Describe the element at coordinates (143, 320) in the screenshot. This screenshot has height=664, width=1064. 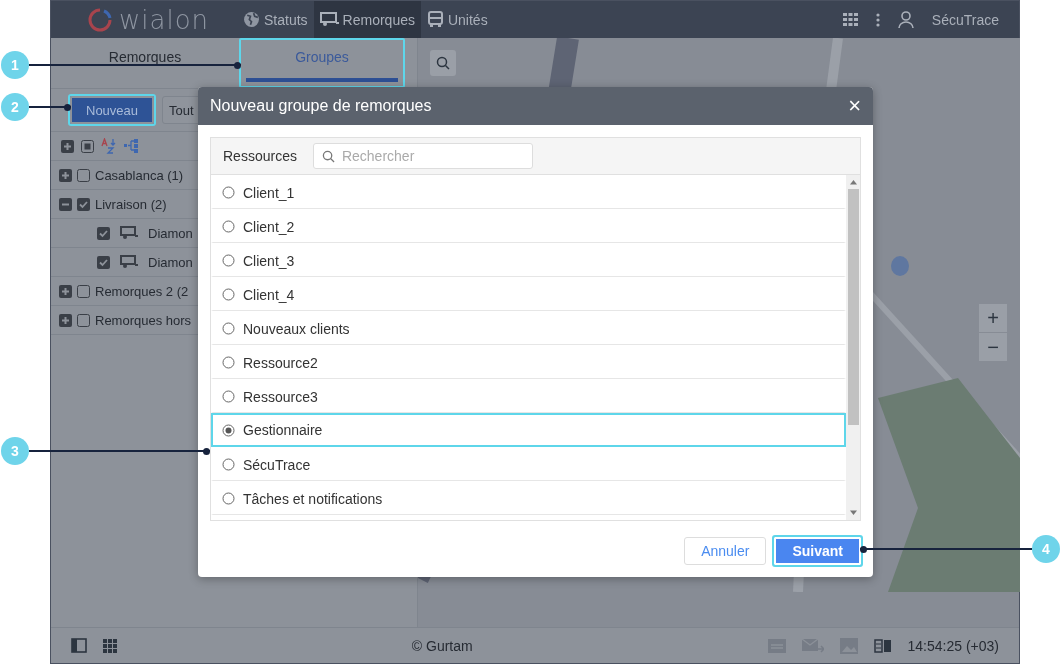
I see `group-name: Remorques hors` at that location.